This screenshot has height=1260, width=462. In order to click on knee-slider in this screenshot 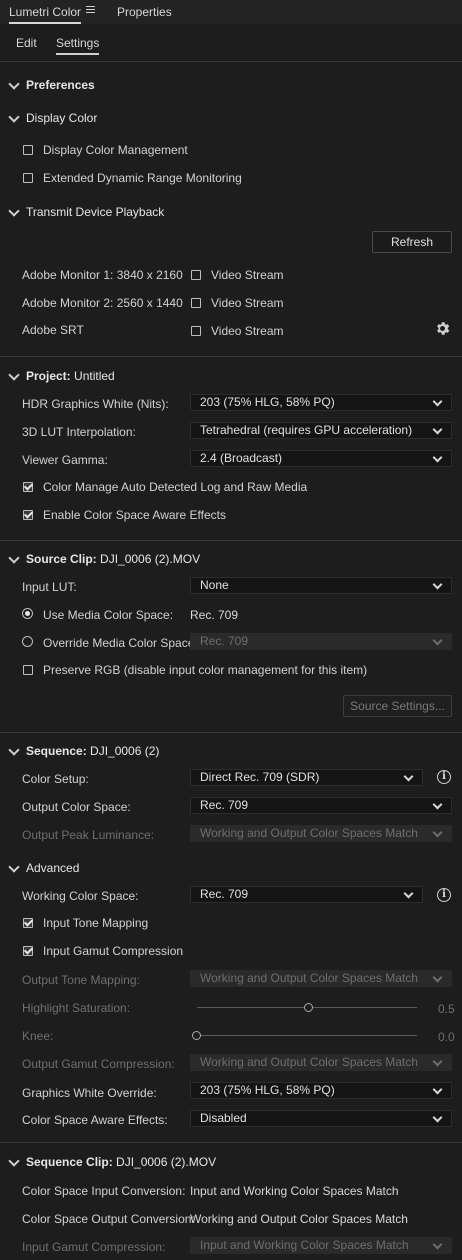, I will do `click(307, 1035)`.